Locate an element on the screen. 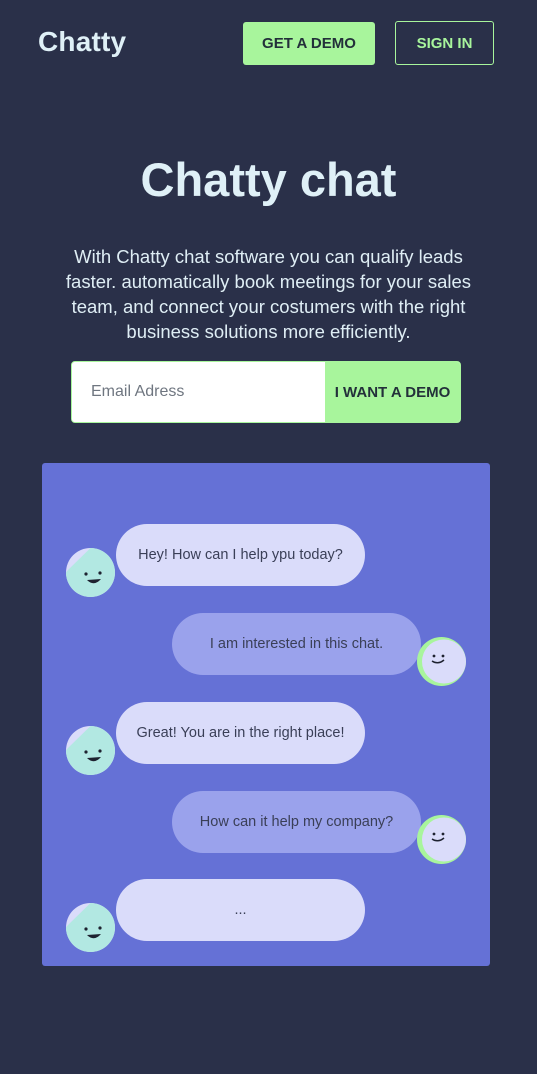  hero-title: Chatty chat is located at coordinates (268, 179).